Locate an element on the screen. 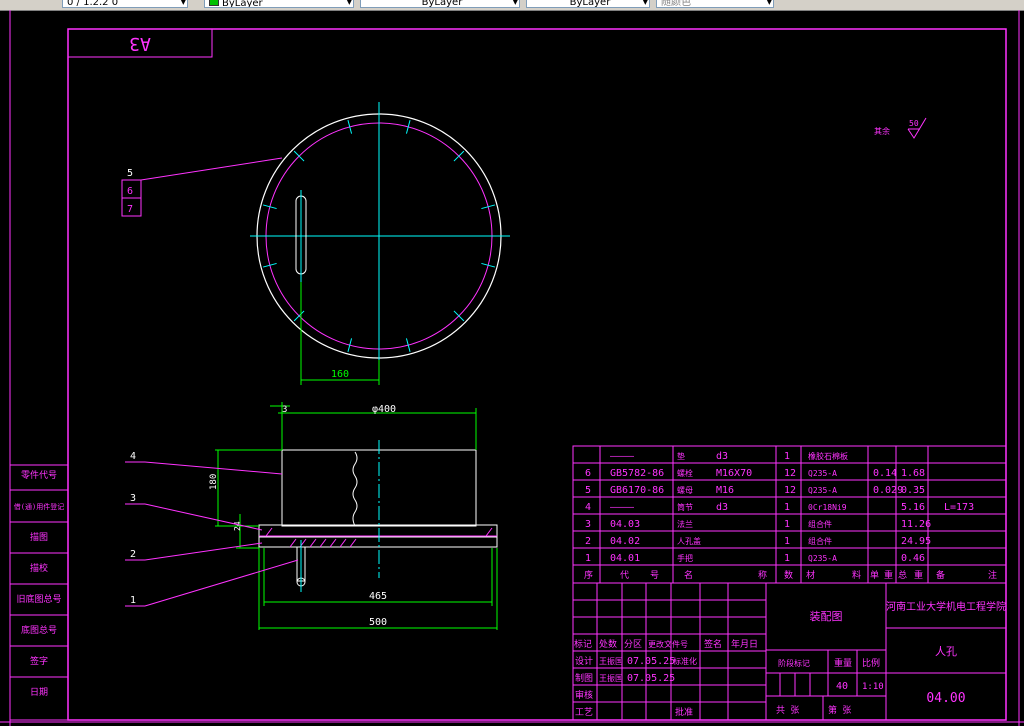  approve-label: 批准 is located at coordinates (684, 712).